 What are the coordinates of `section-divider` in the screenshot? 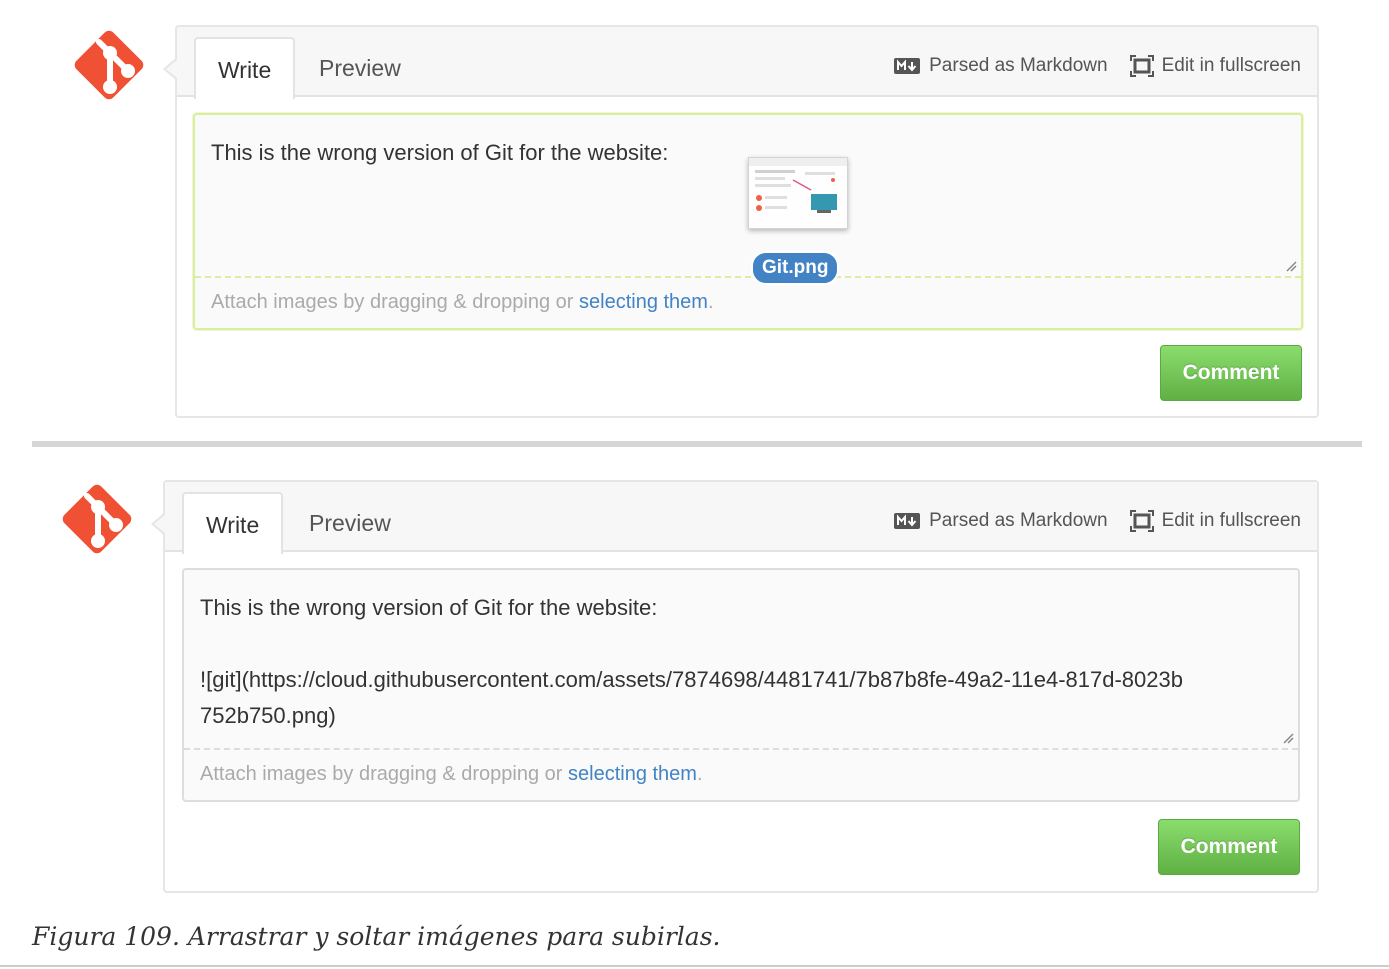 It's located at (697, 444).